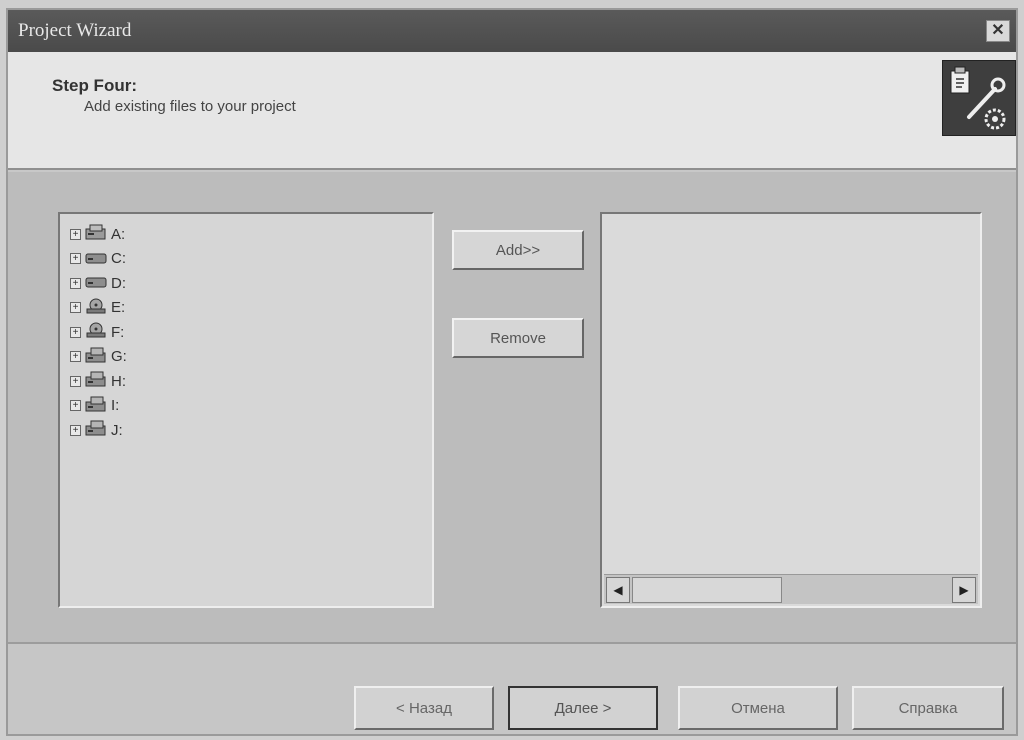  I want to click on tree-item-drive: + J:, so click(98, 430).